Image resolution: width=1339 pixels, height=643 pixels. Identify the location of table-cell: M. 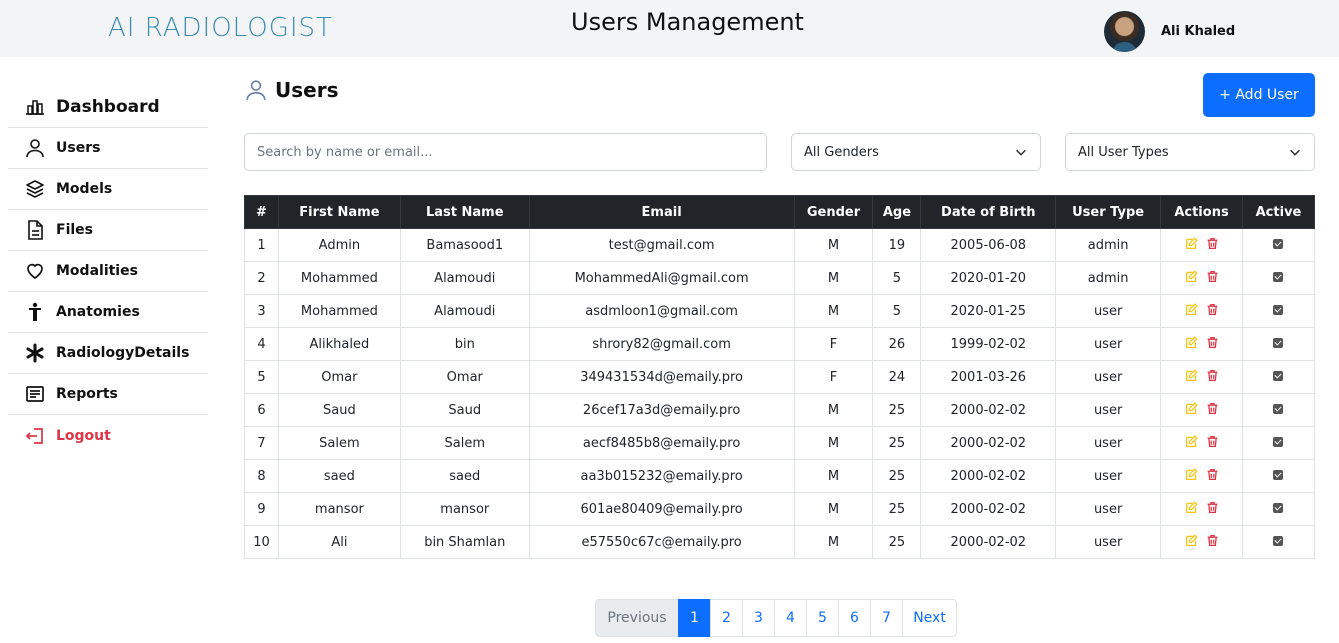
(833, 443).